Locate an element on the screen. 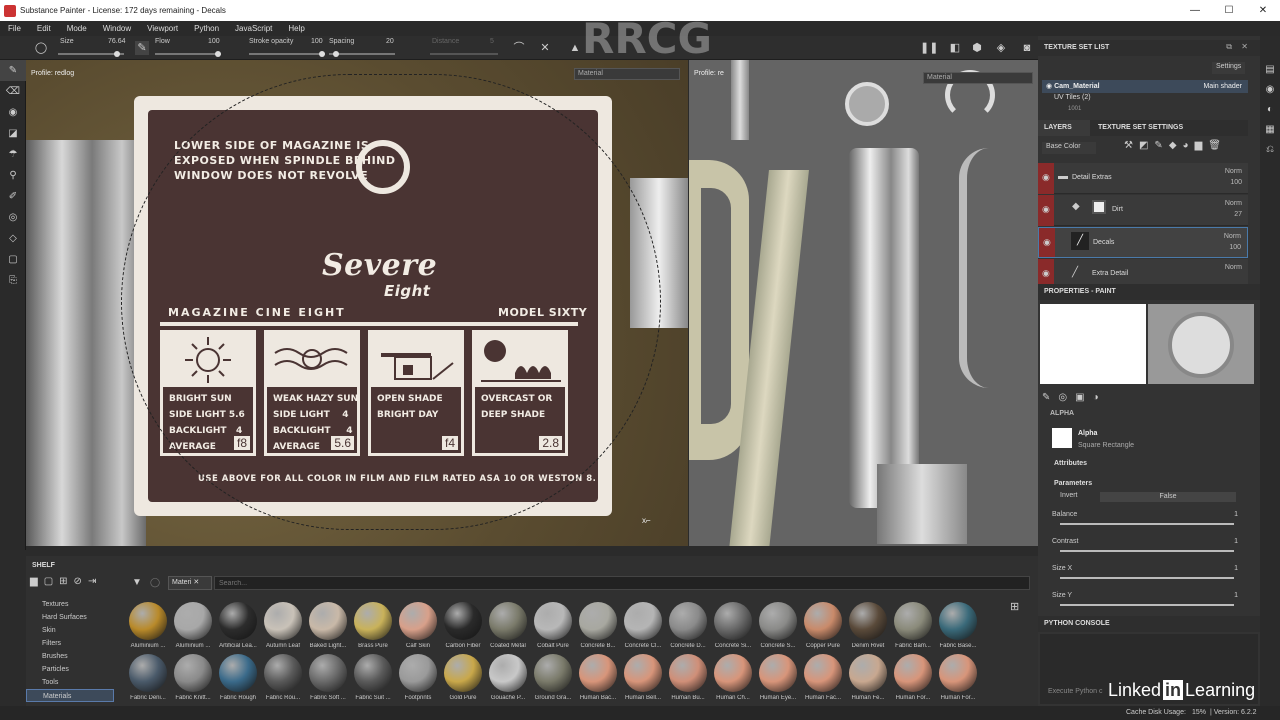 This screenshot has height=720, width=1280. add-paint-layer-icon: ✎ is located at coordinates (1161, 145).